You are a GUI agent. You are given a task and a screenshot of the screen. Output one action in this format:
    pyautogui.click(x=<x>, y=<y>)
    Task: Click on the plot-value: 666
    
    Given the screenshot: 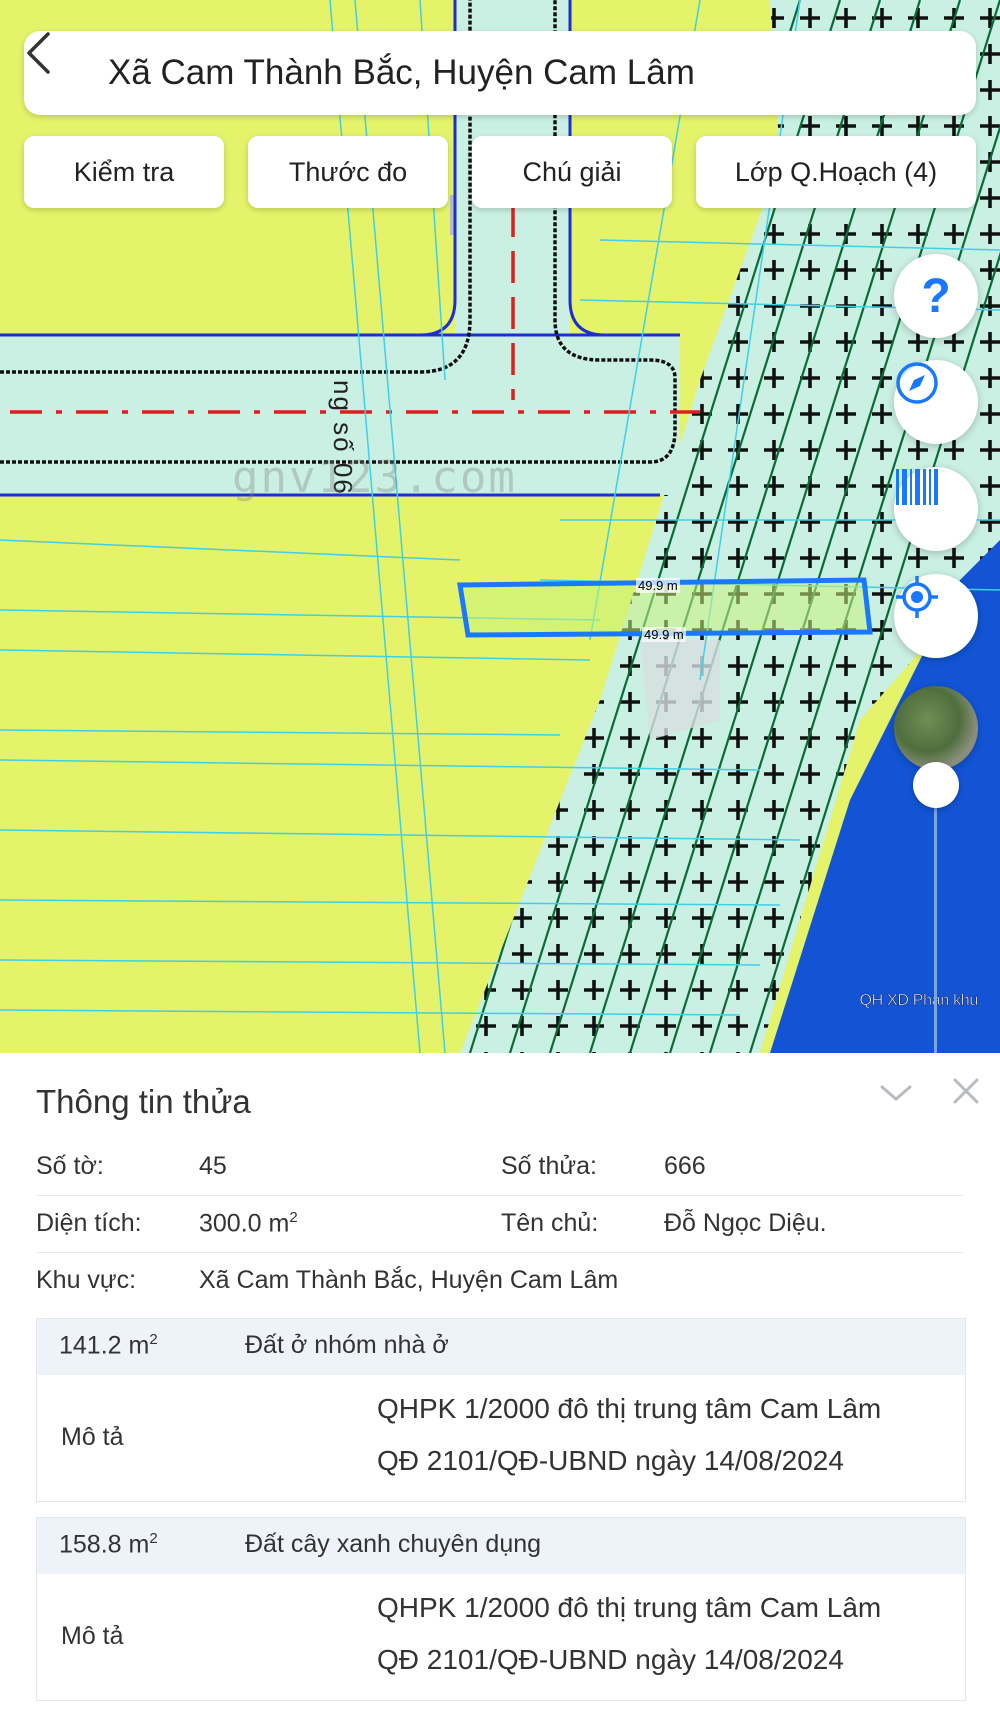 What is the action you would take?
    pyautogui.click(x=685, y=1166)
    